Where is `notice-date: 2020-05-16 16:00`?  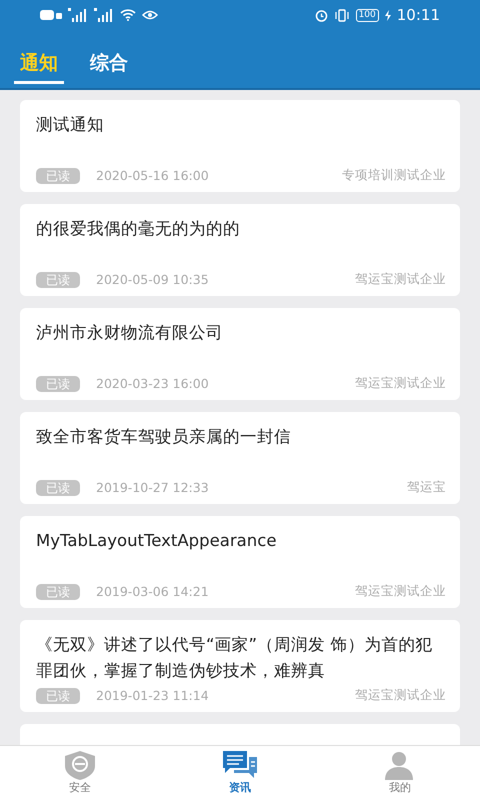 notice-date: 2020-05-16 16:00 is located at coordinates (153, 175).